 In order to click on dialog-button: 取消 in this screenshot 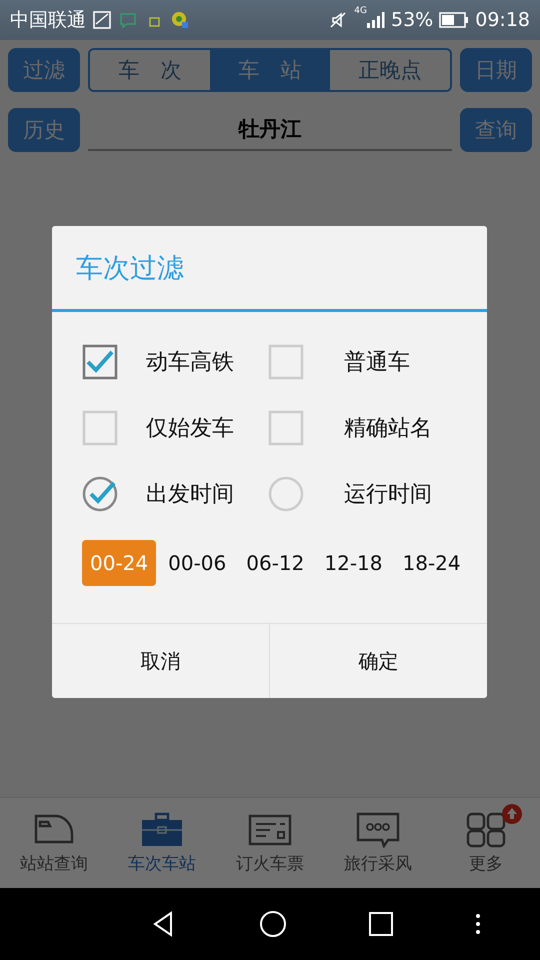, I will do `click(160, 661)`.